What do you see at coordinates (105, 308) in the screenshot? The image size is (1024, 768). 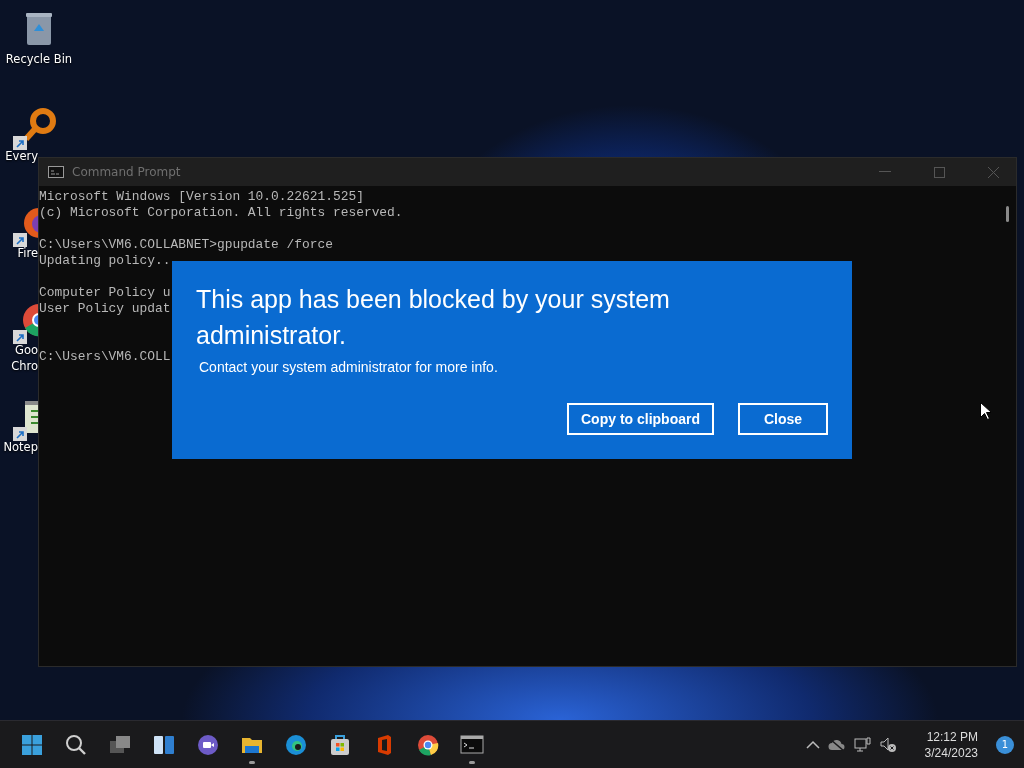 I see `console-line: User Policy updat` at bounding box center [105, 308].